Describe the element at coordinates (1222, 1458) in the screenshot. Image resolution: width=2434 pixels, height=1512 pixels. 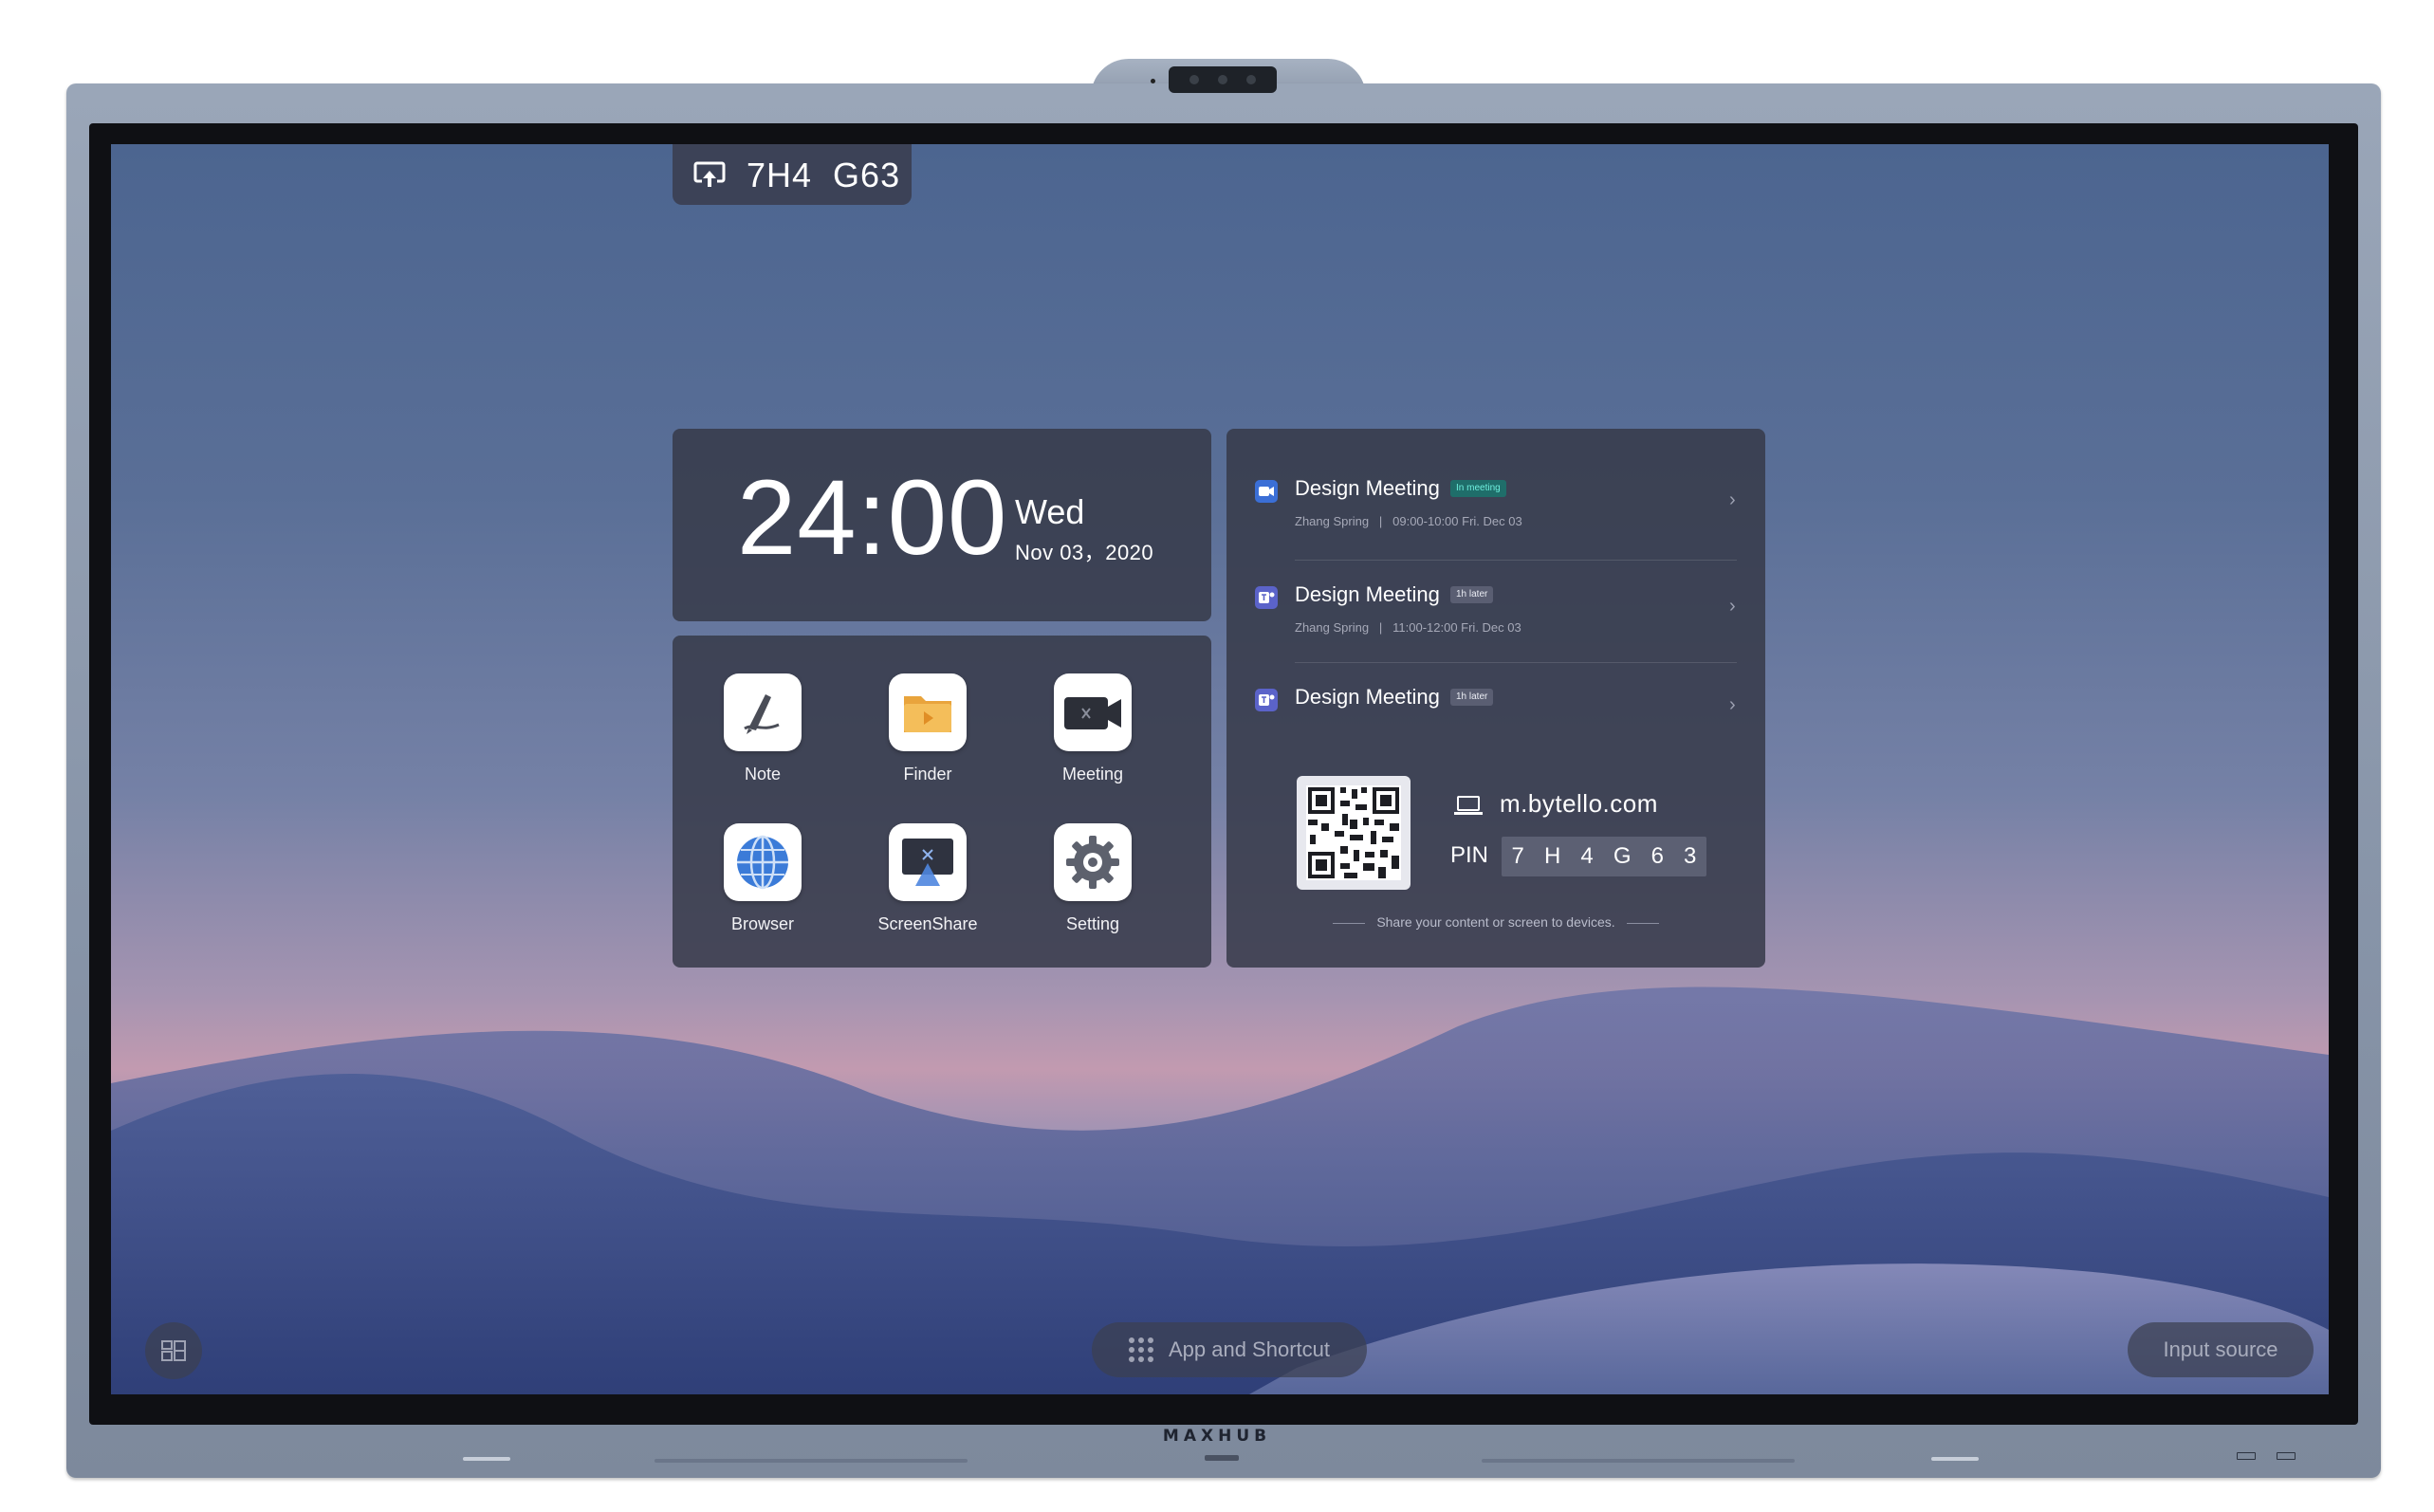
I see `power-button` at that location.